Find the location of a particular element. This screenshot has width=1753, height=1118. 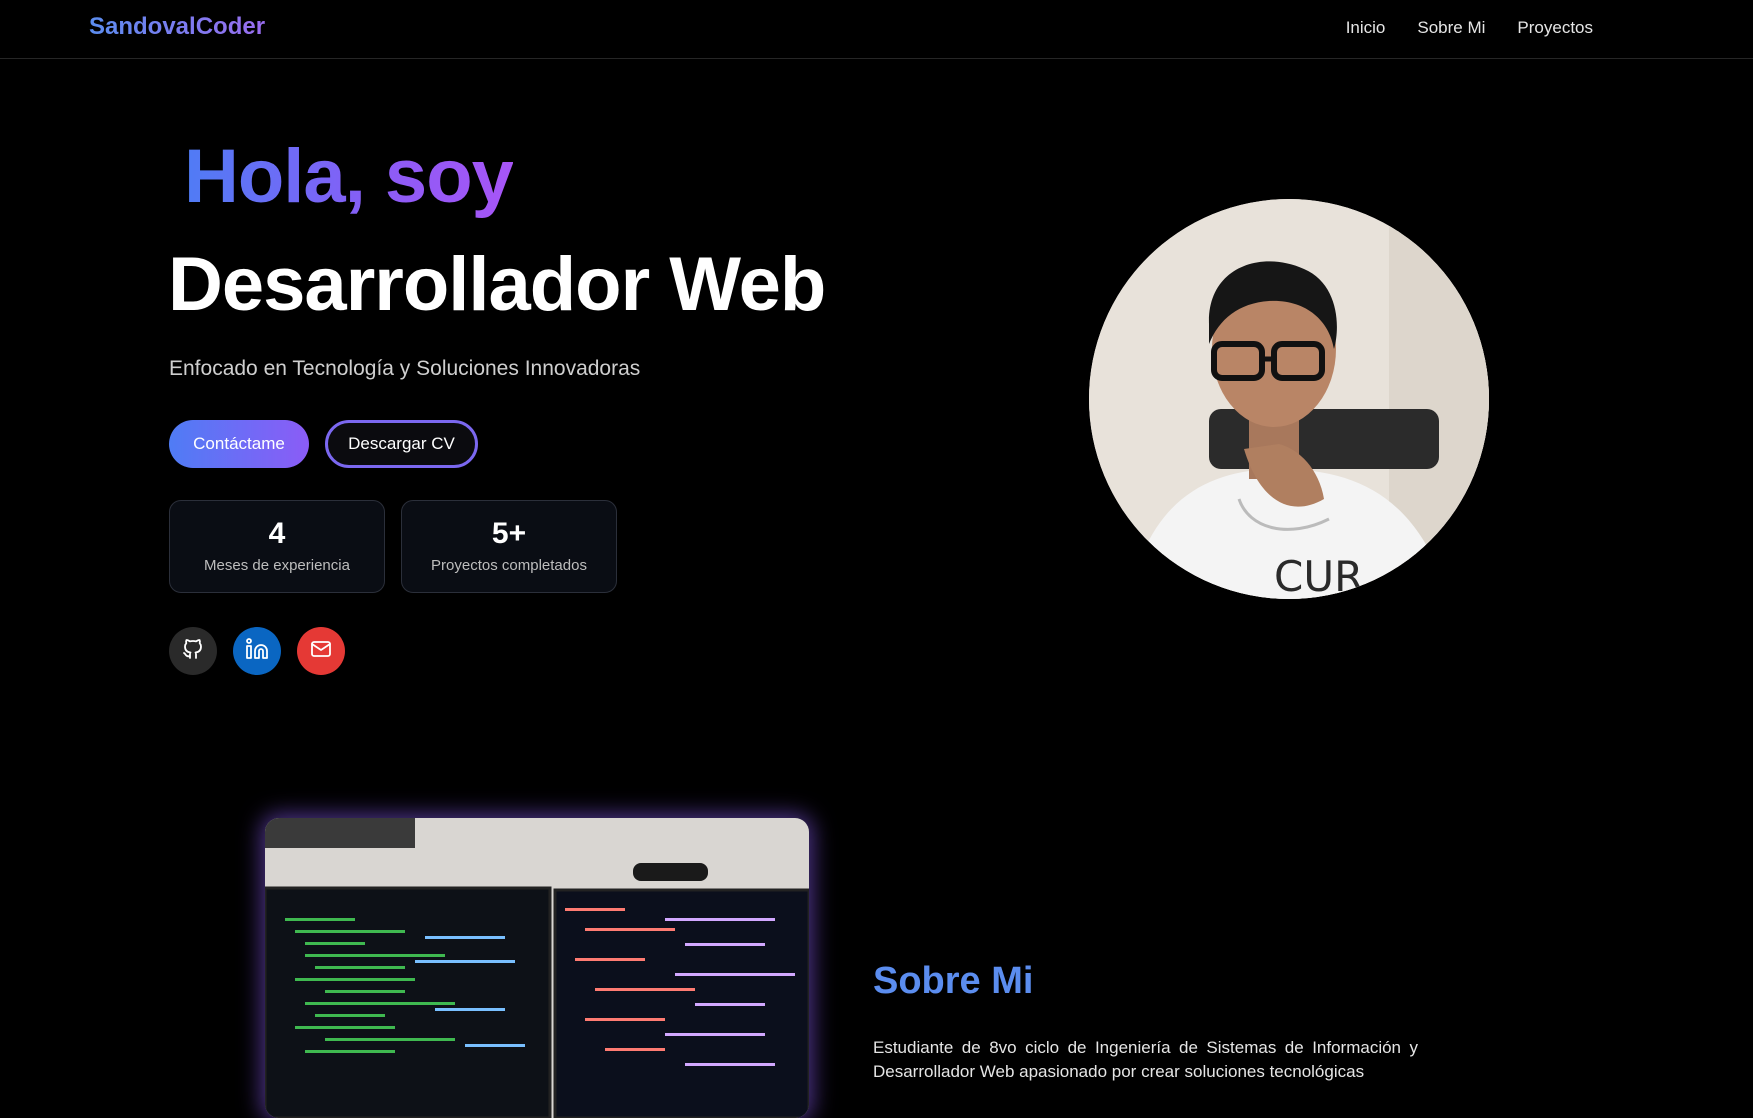

workstation-photo is located at coordinates (537, 968).